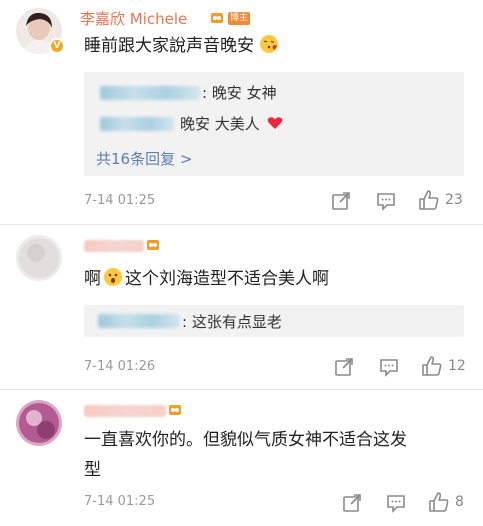 The image size is (483, 526). Describe the element at coordinates (239, 93) in the screenshot. I see `reply-text: : 晚安 女神` at that location.